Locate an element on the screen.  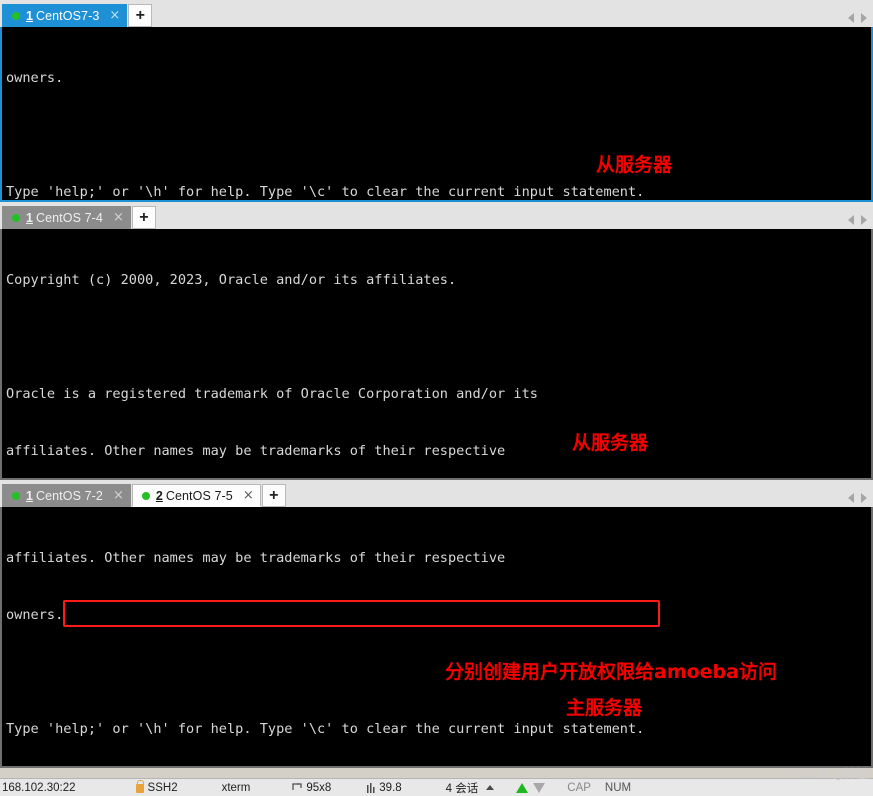
tabbar-panel-3: 1 CentOS 7-2 × 2 CentOS 7-5 × + is located at coordinates (436, 493).